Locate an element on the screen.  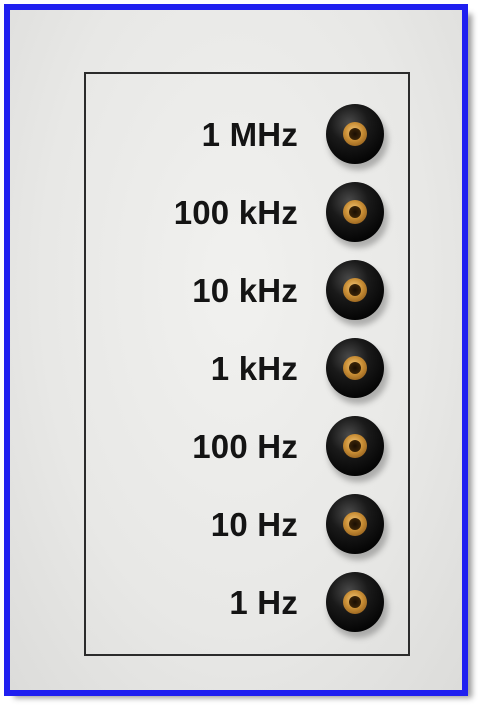
frequency-label: 1 MHz is located at coordinates (249, 134).